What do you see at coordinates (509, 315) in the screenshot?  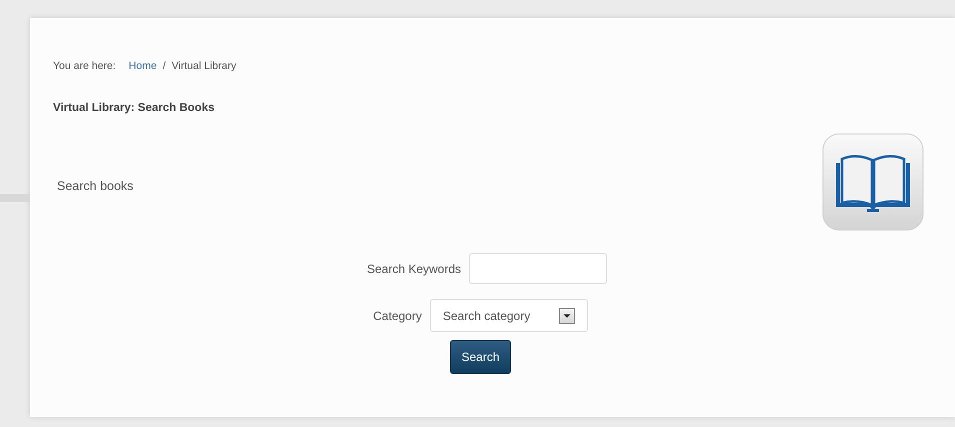 I see `category-select: Search category` at bounding box center [509, 315].